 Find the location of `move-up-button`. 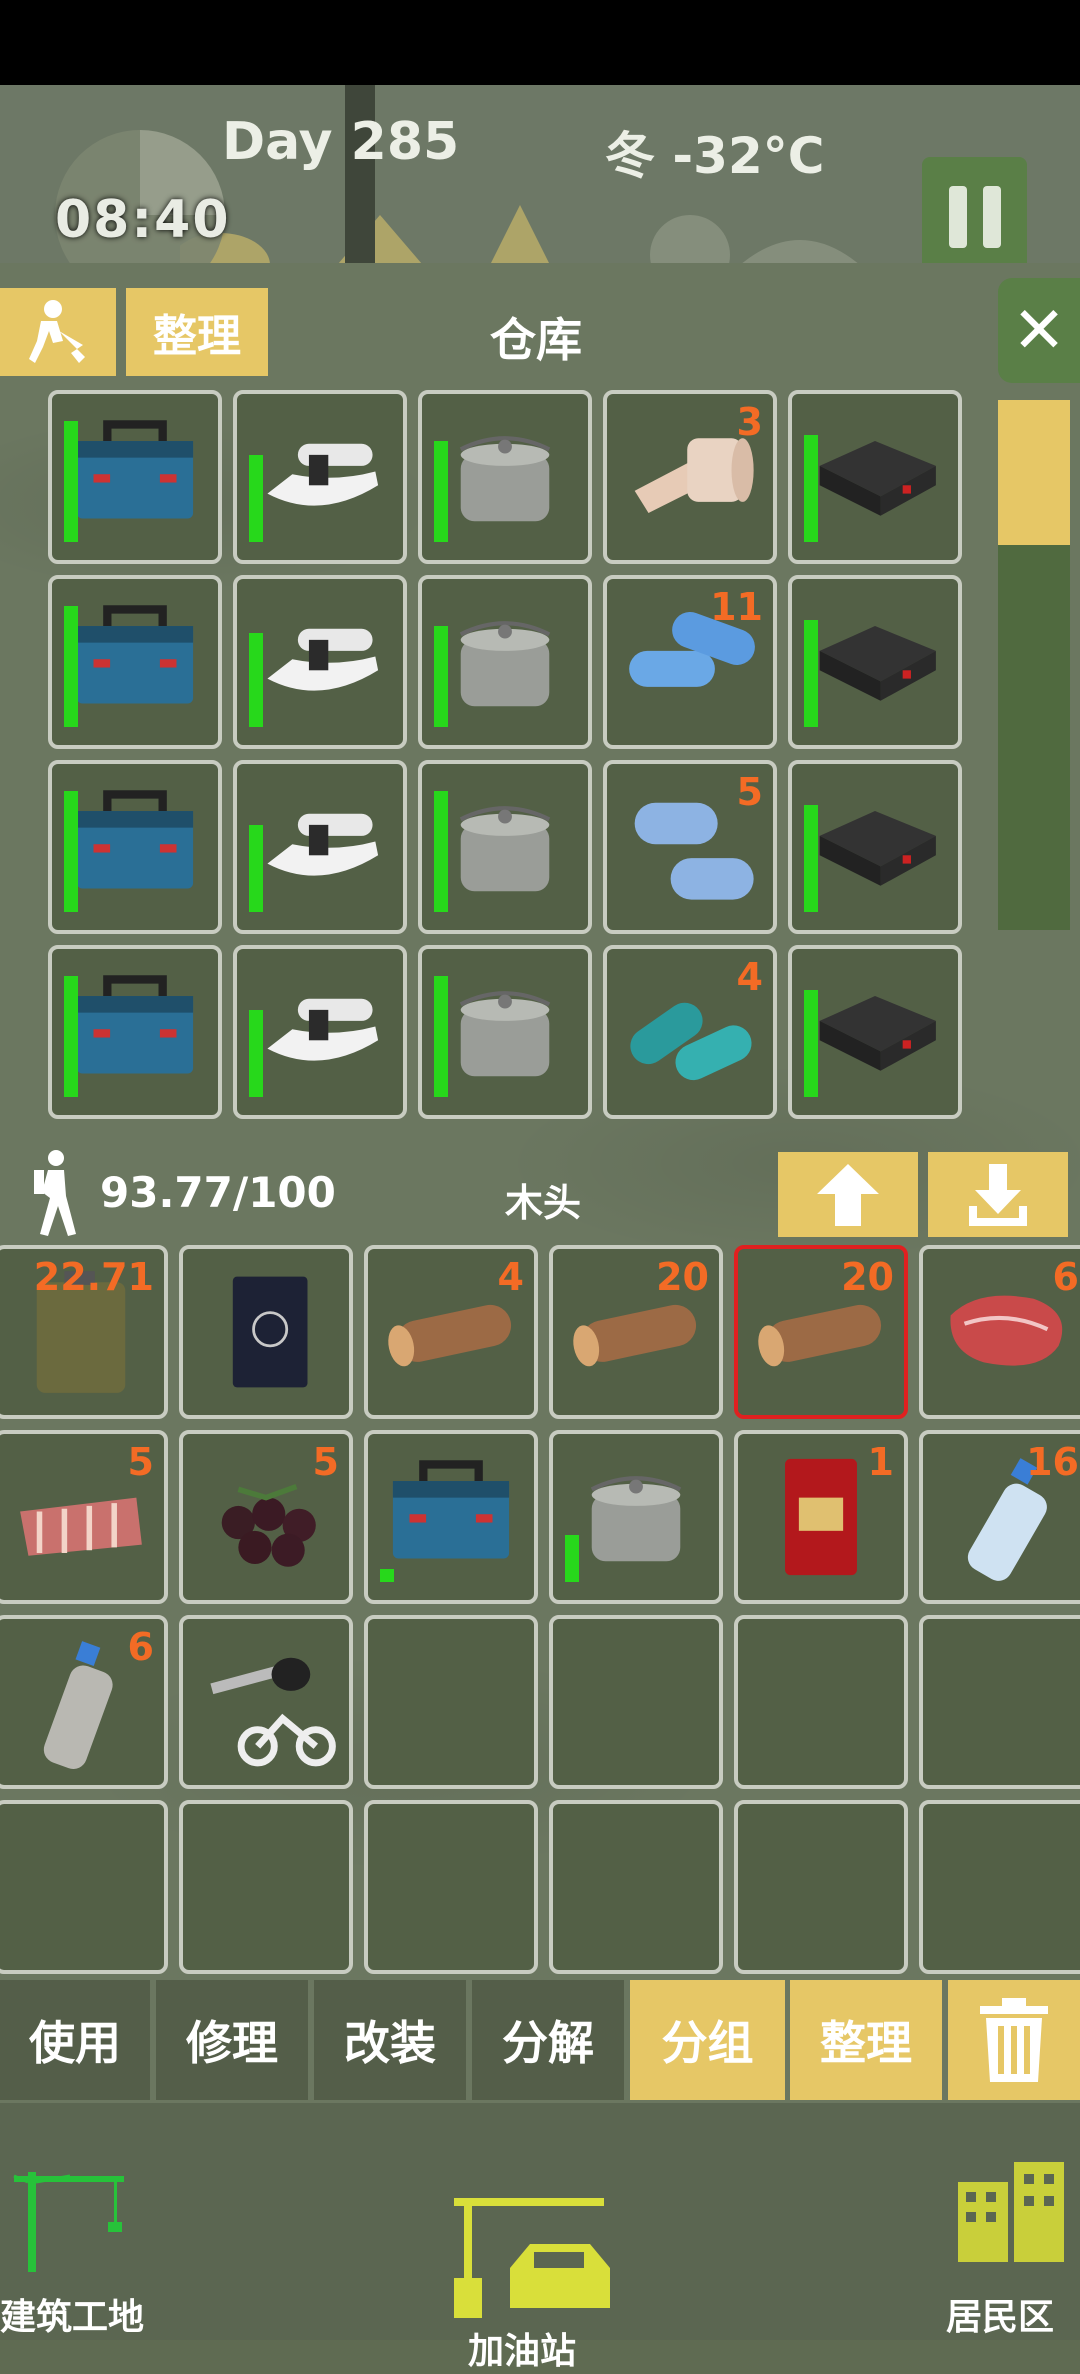

move-up-button is located at coordinates (848, 1194).